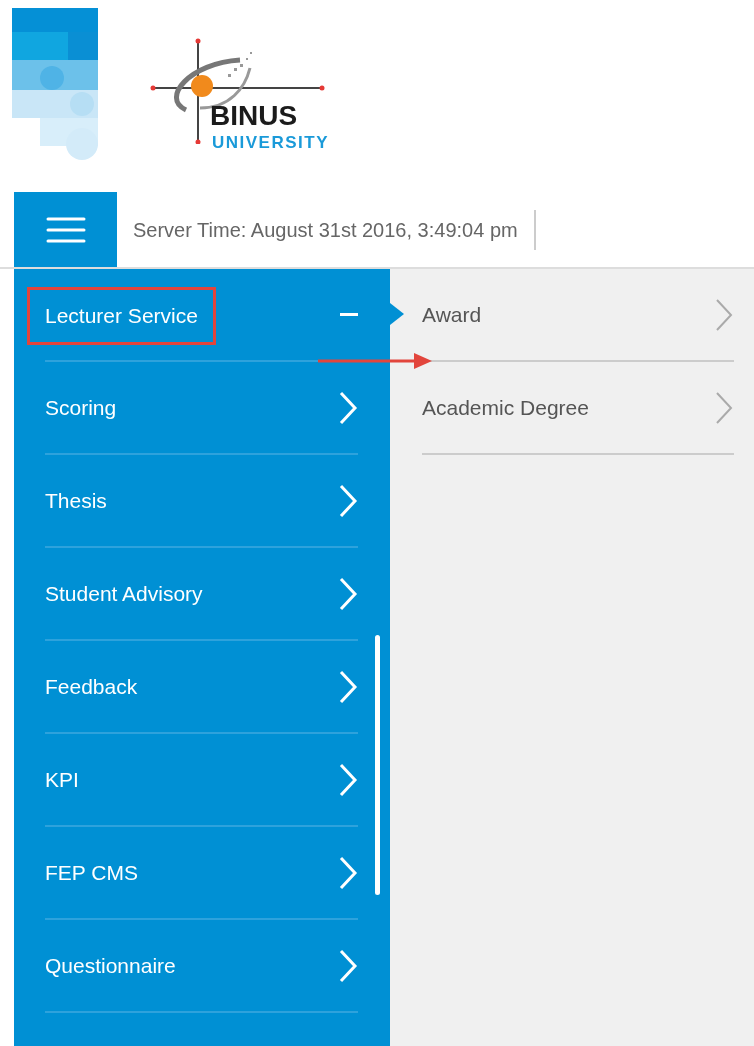  Describe the element at coordinates (121, 315) in the screenshot. I see `sidebar-item-label: Lecturer Service` at that location.